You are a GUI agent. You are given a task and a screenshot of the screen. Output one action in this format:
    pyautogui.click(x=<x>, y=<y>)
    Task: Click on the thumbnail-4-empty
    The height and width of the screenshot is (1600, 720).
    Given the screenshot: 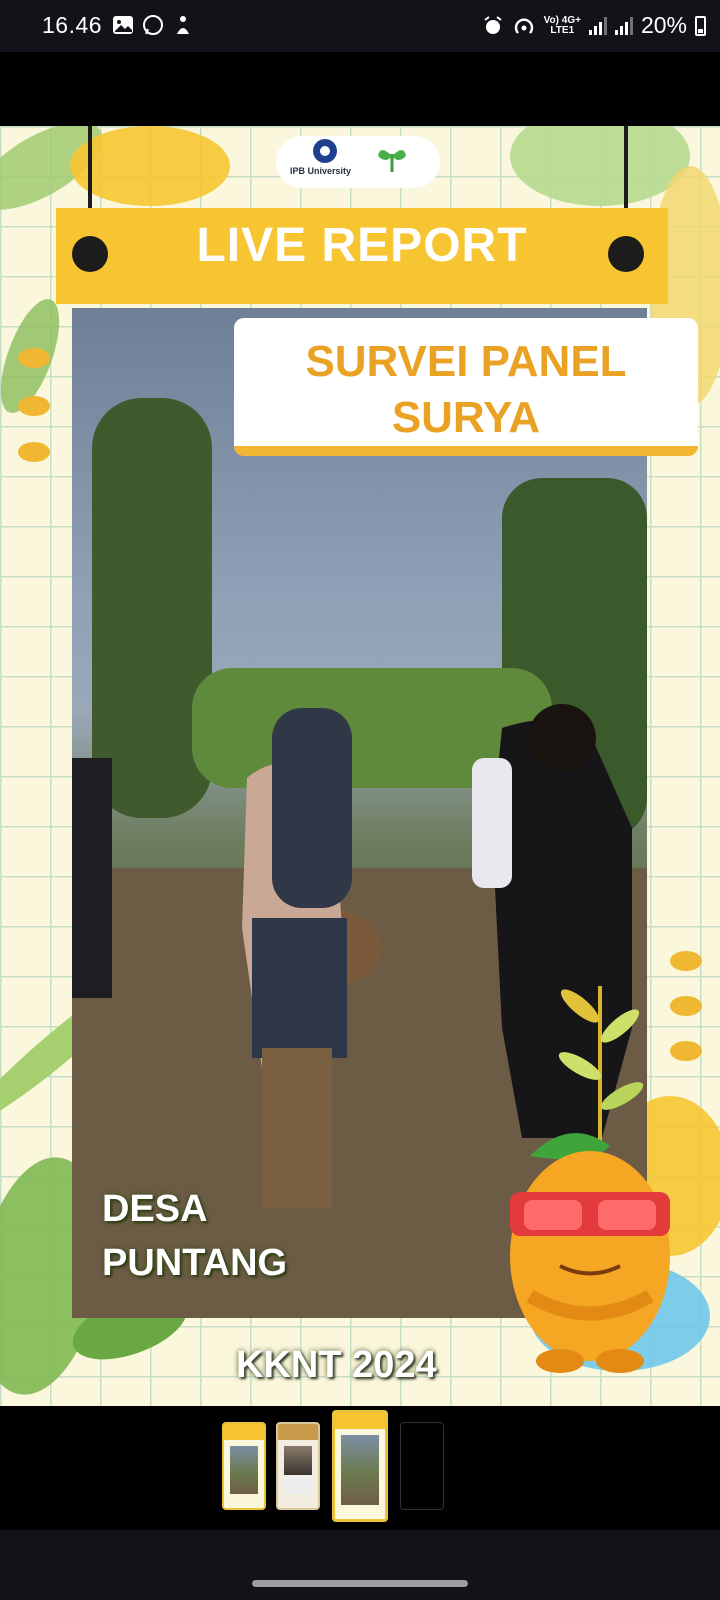 What is the action you would take?
    pyautogui.click(x=422, y=1466)
    